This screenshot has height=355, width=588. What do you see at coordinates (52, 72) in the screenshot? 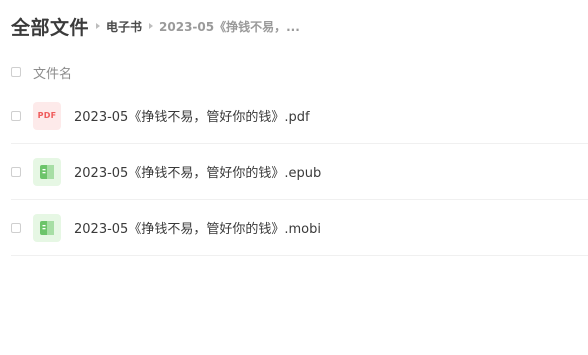
I see `column-header-filename: 文件名` at bounding box center [52, 72].